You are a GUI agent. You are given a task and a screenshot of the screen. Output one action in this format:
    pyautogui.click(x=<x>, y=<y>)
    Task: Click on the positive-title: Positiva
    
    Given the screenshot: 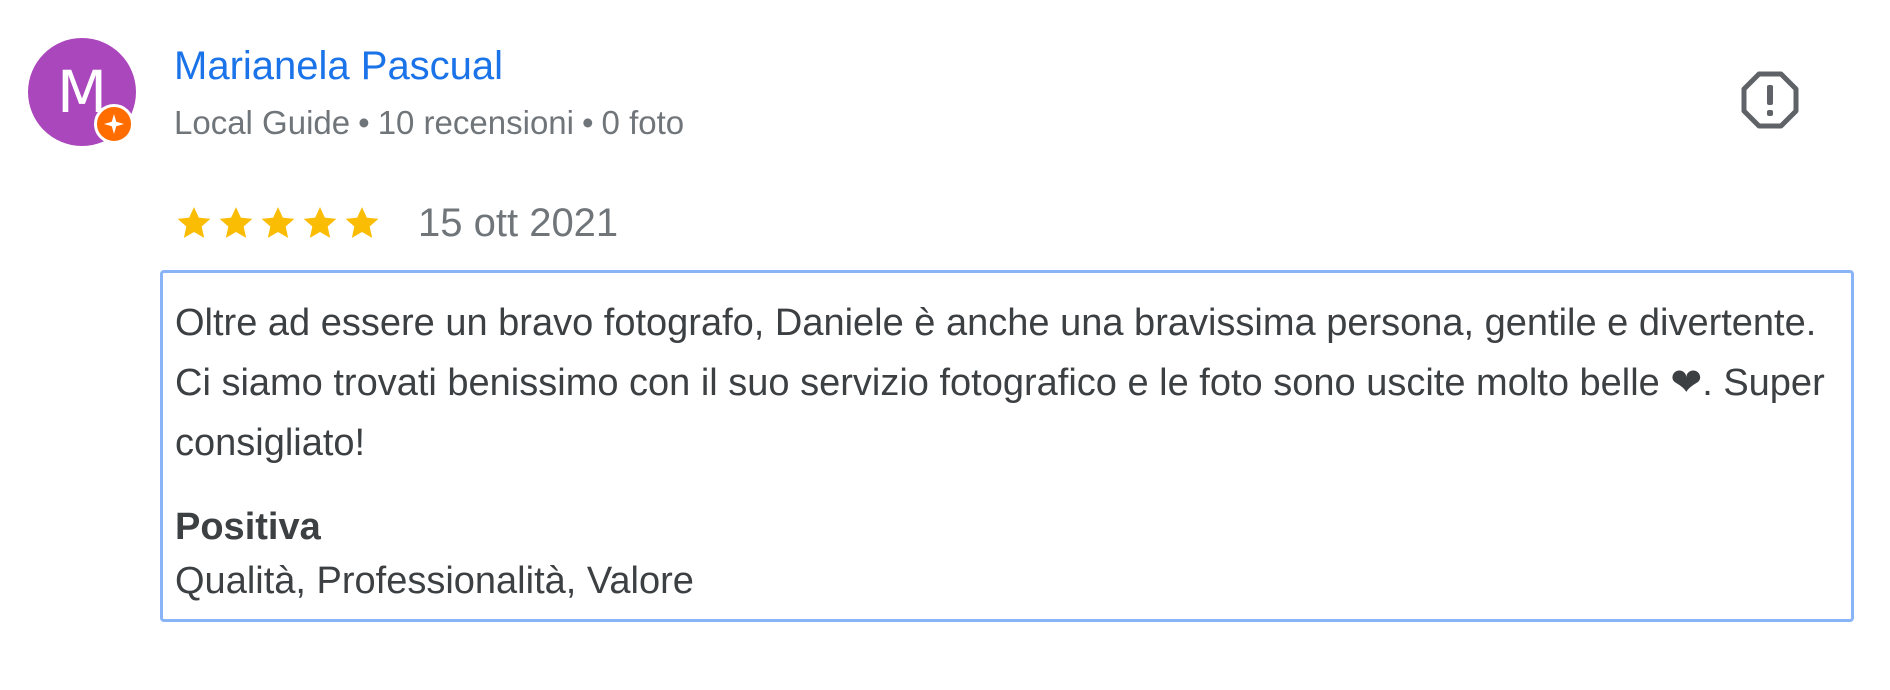 What is the action you would take?
    pyautogui.click(x=248, y=527)
    